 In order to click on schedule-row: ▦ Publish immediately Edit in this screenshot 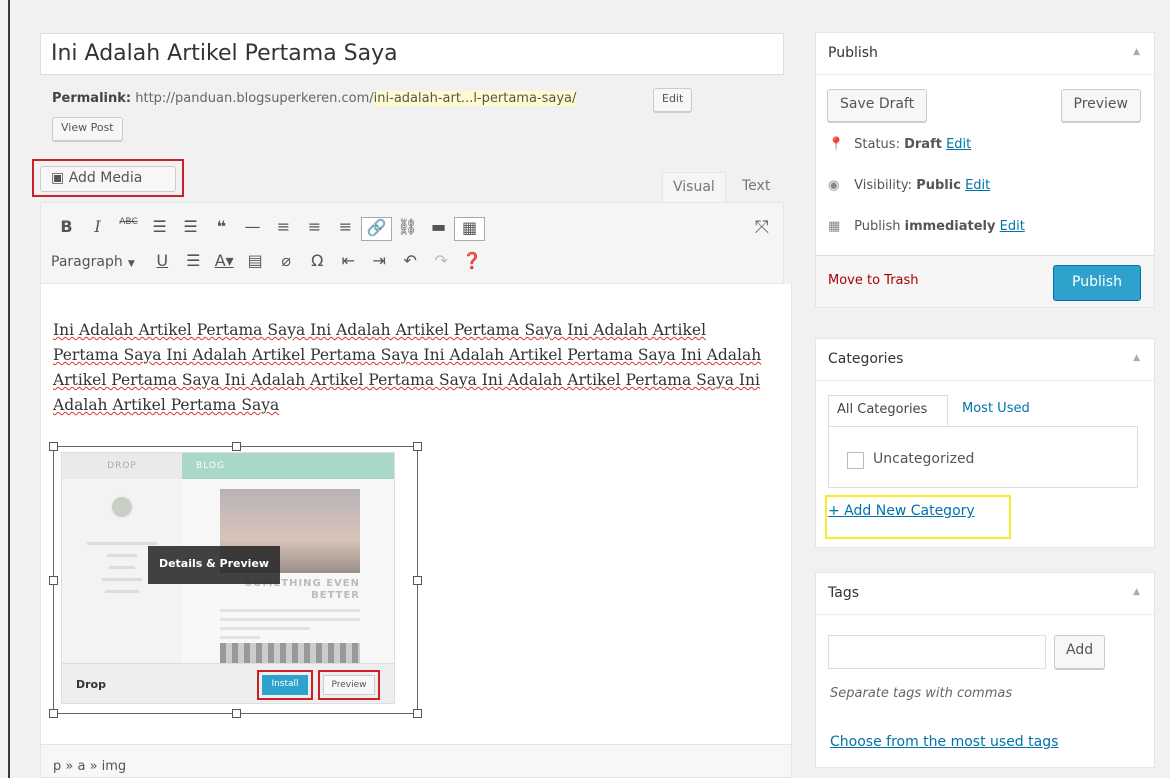, I will do `click(926, 226)`.